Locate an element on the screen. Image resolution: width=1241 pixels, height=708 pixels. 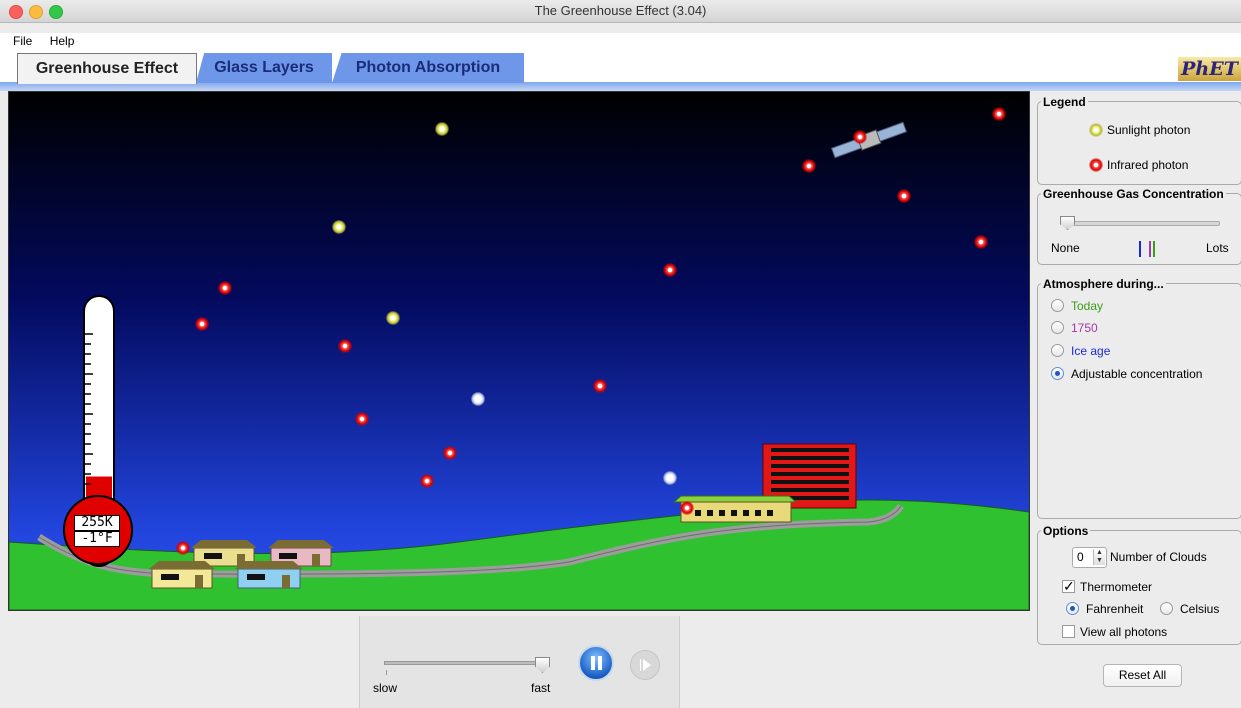
view-all-photons-checkbox is located at coordinates (1068, 631).